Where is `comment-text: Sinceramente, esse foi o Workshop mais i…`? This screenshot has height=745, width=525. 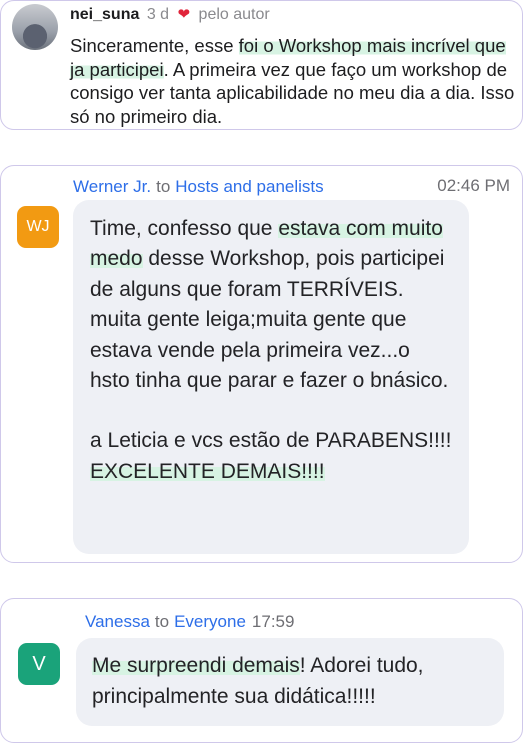 comment-text: Sinceramente, esse foi o Workshop mais i… is located at coordinates (296, 81).